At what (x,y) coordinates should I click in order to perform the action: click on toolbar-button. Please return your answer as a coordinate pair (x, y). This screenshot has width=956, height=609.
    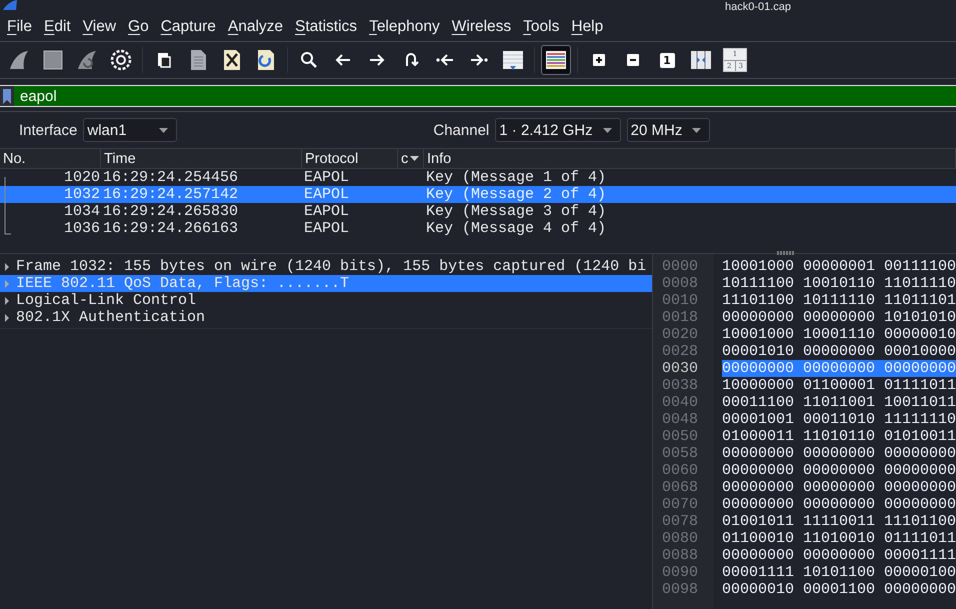
    Looking at the image, I should click on (556, 60).